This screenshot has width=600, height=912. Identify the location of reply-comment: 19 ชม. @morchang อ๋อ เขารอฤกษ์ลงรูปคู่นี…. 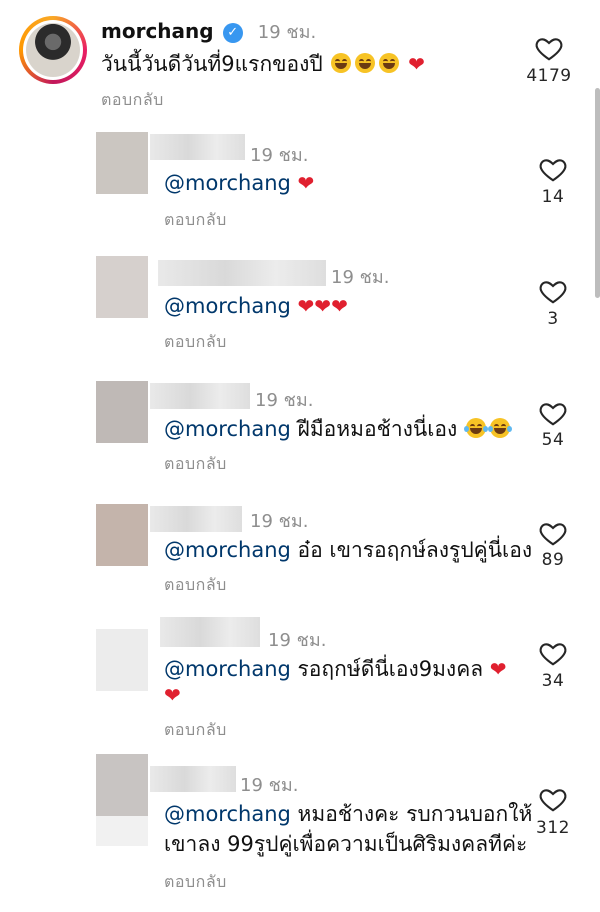
(300, 551).